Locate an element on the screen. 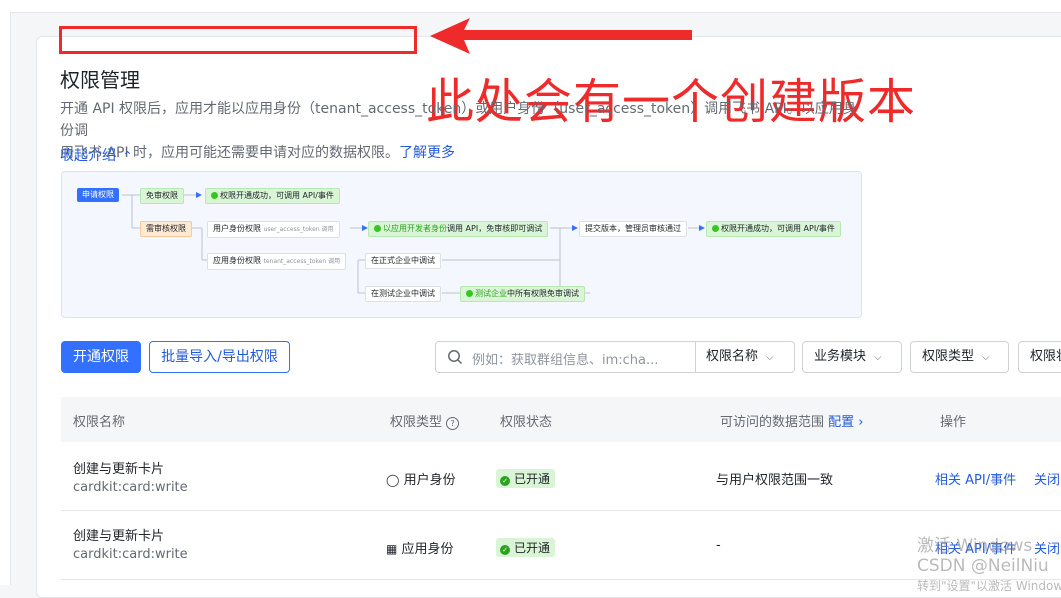  watermark-line-2: CSDN @NeilNiu is located at coordinates (983, 566).